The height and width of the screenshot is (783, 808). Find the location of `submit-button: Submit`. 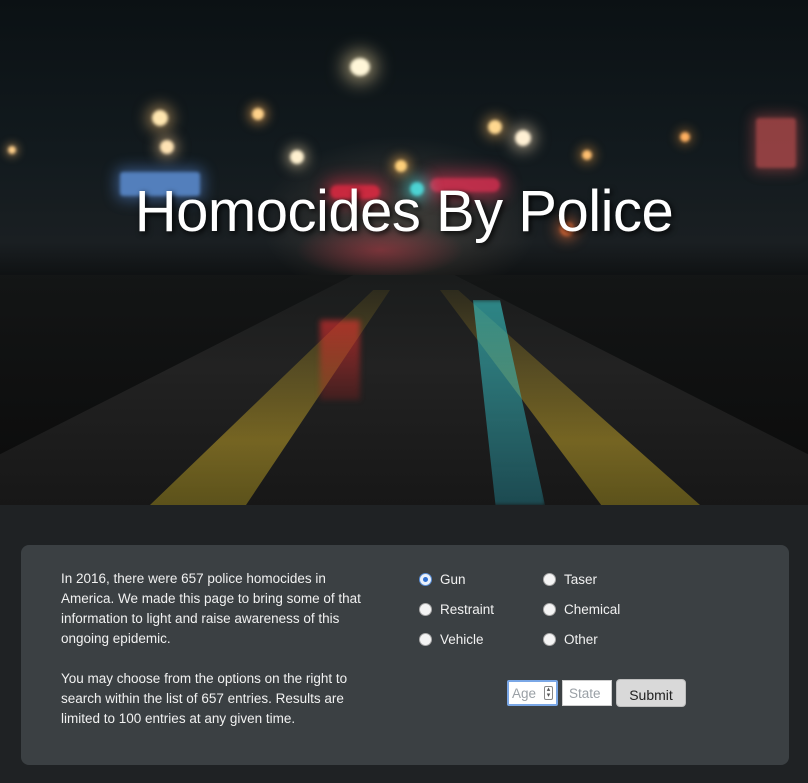

submit-button: Submit is located at coordinates (651, 693).